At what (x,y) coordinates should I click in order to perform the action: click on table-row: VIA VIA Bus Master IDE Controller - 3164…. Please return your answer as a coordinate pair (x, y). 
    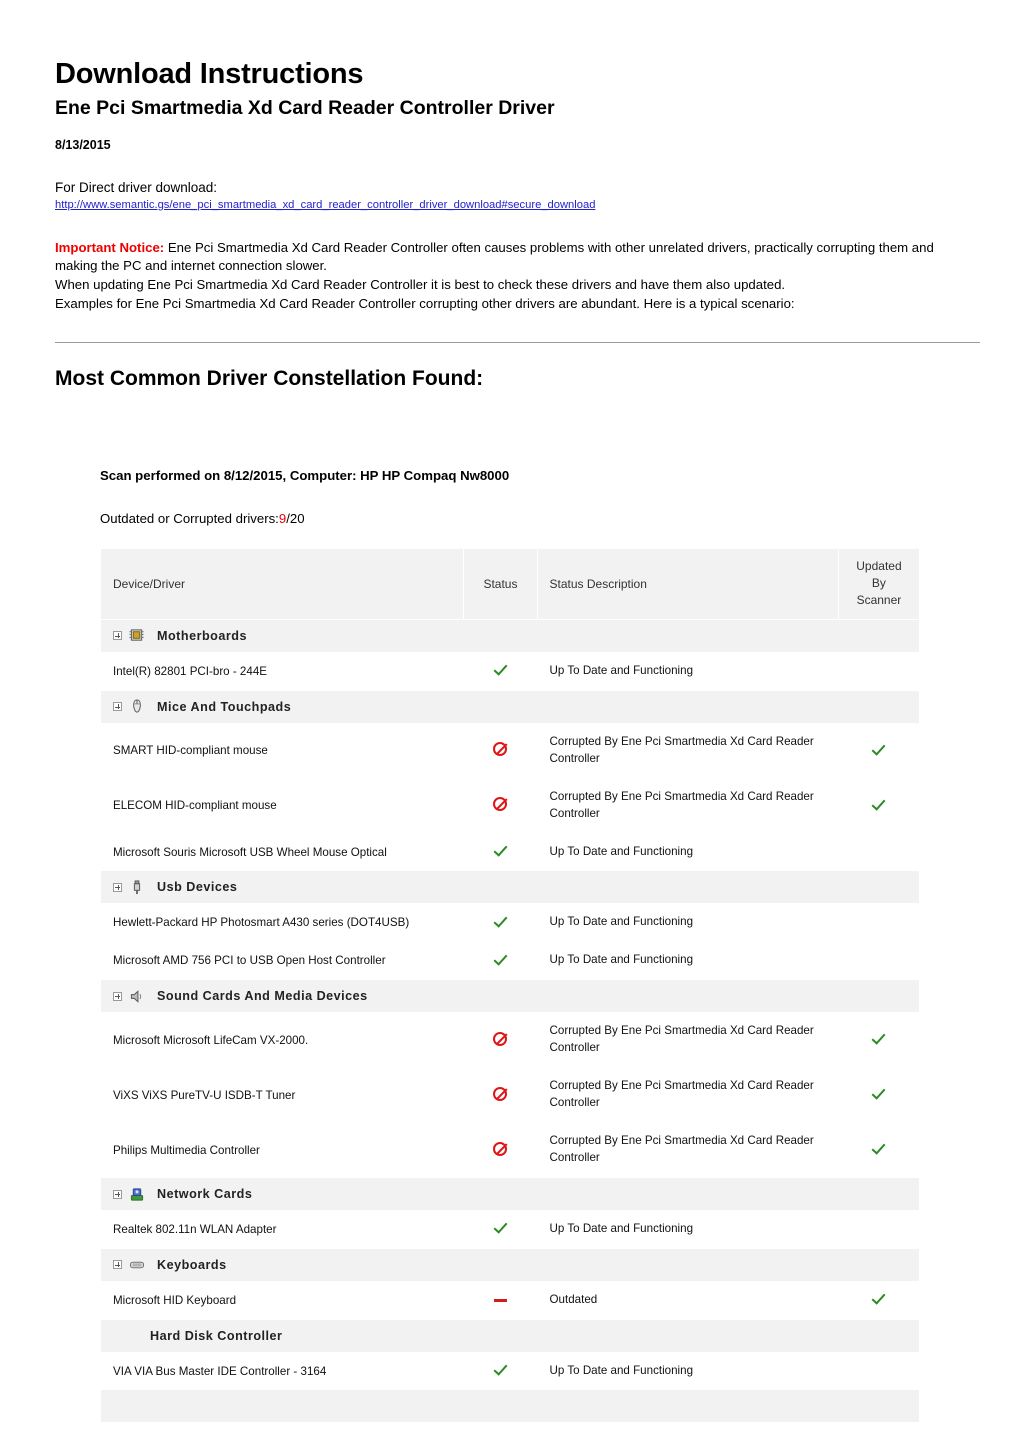
    Looking at the image, I should click on (510, 1371).